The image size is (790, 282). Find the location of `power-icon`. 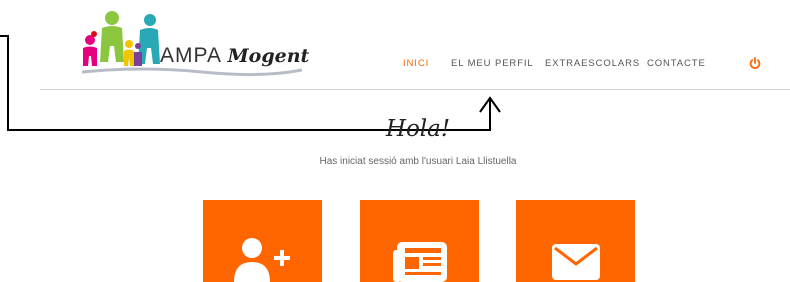

power-icon is located at coordinates (755, 63).